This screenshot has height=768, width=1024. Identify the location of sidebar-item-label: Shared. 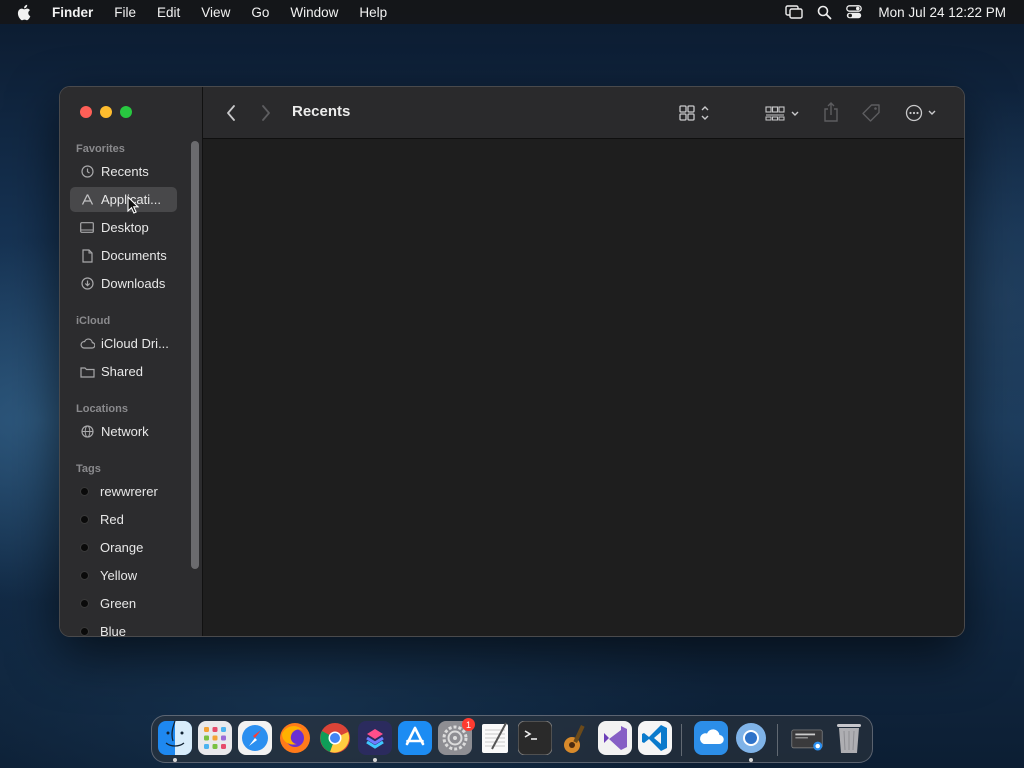
(122, 371).